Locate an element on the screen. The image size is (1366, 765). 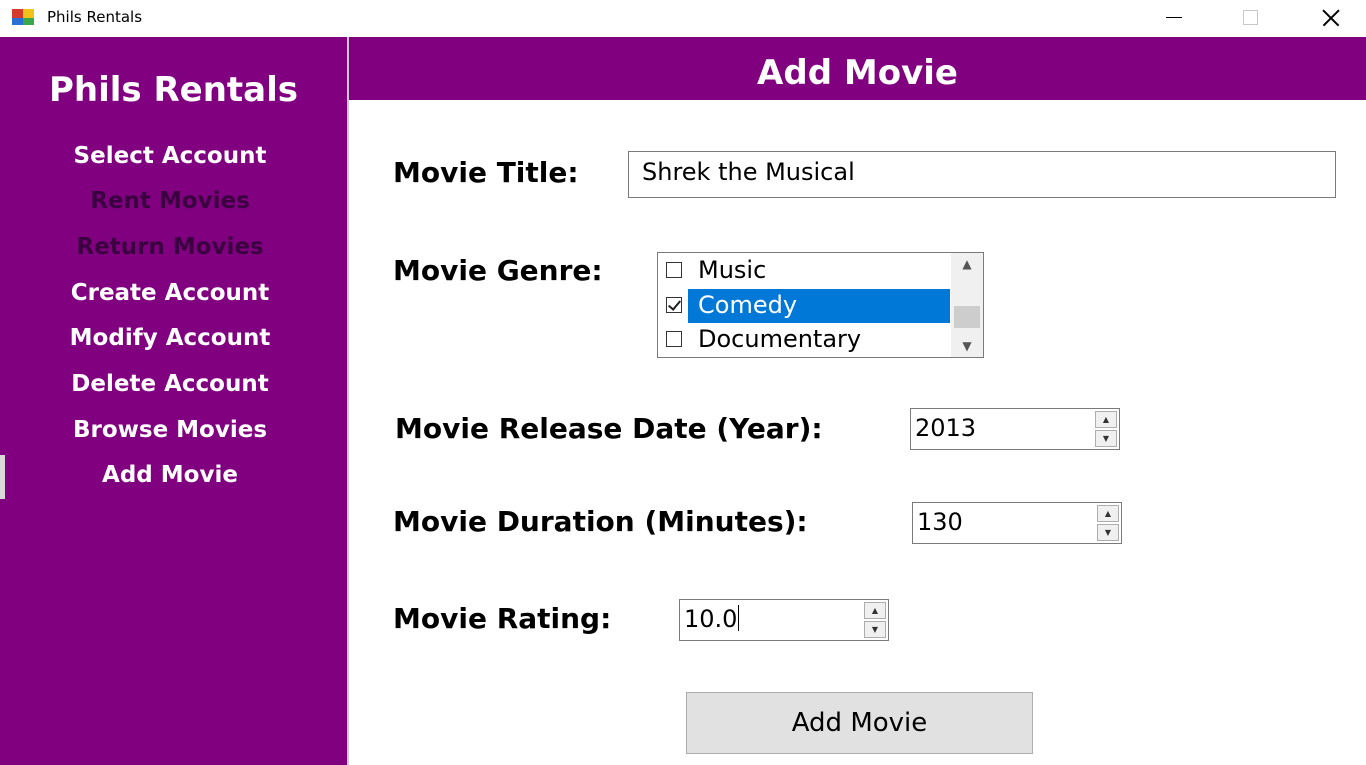
active-item-indicator is located at coordinates (2, 477).